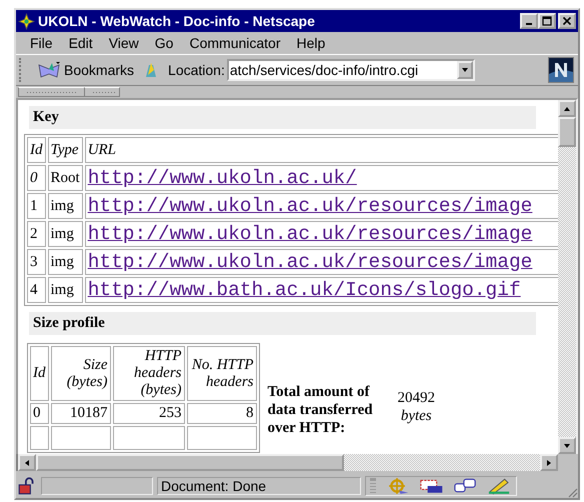 The height and width of the screenshot is (502, 584). I want to click on table-cell: 1, so click(36, 206).